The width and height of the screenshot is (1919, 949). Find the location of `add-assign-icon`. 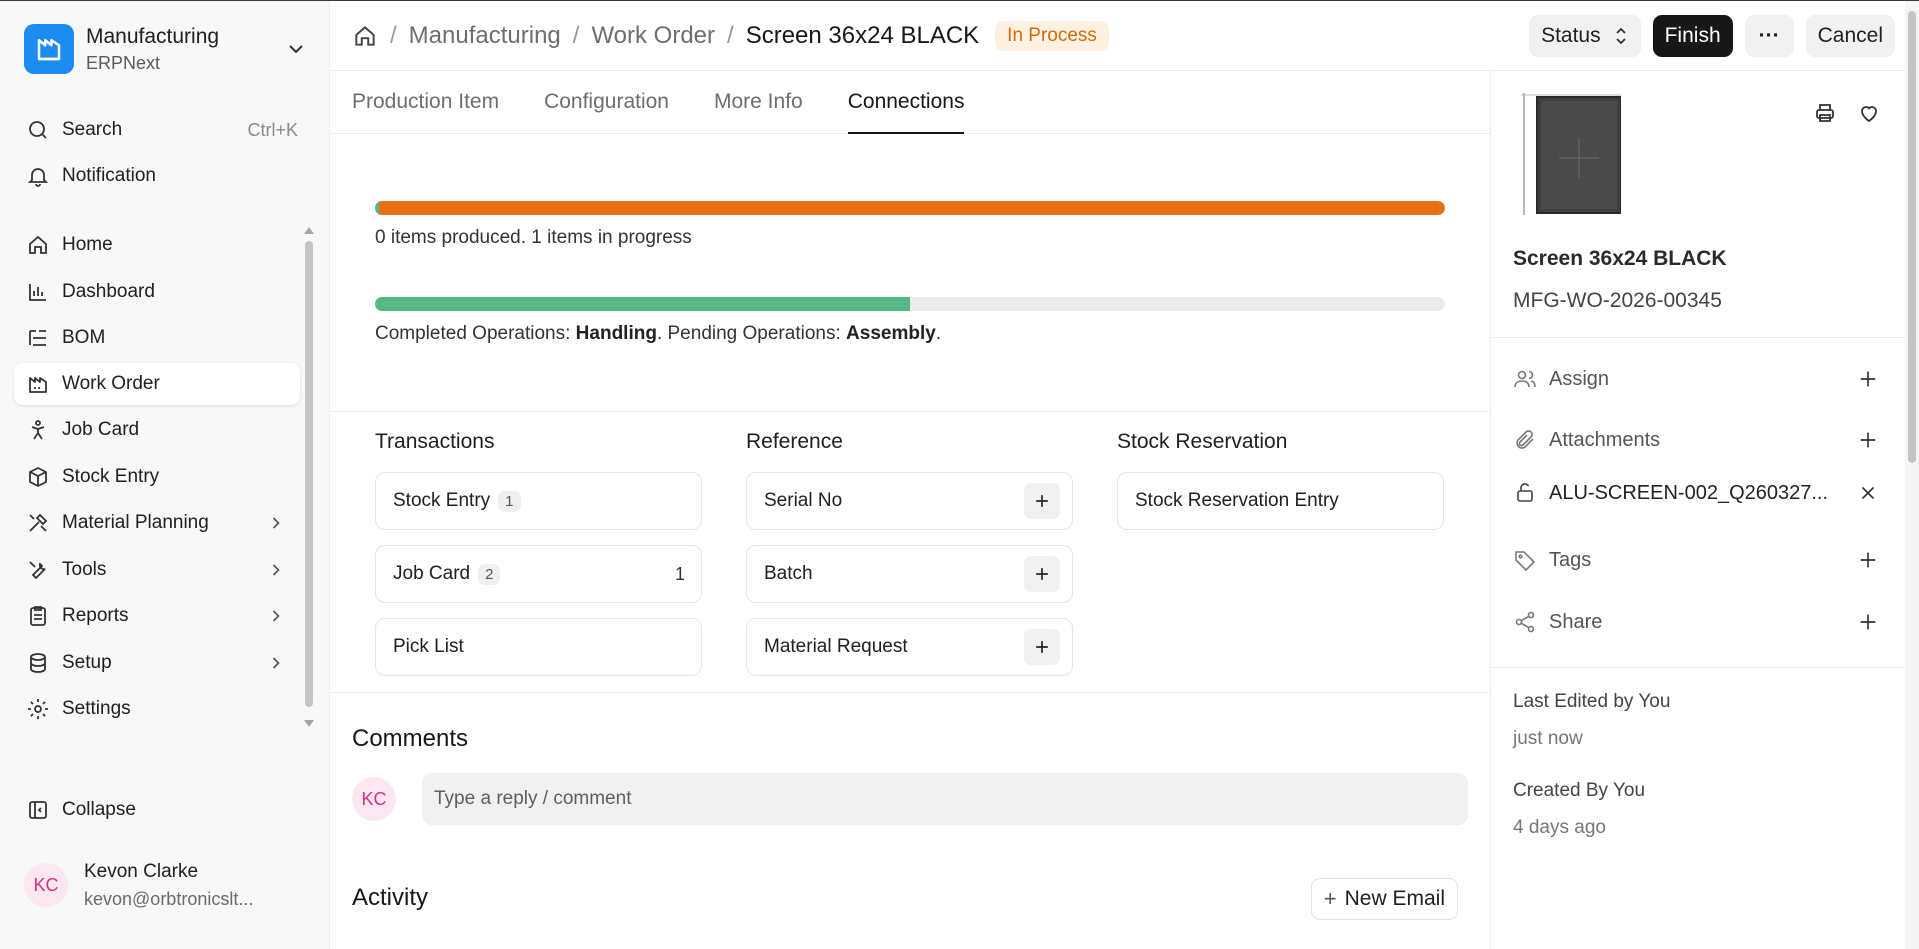

add-assign-icon is located at coordinates (1868, 379).